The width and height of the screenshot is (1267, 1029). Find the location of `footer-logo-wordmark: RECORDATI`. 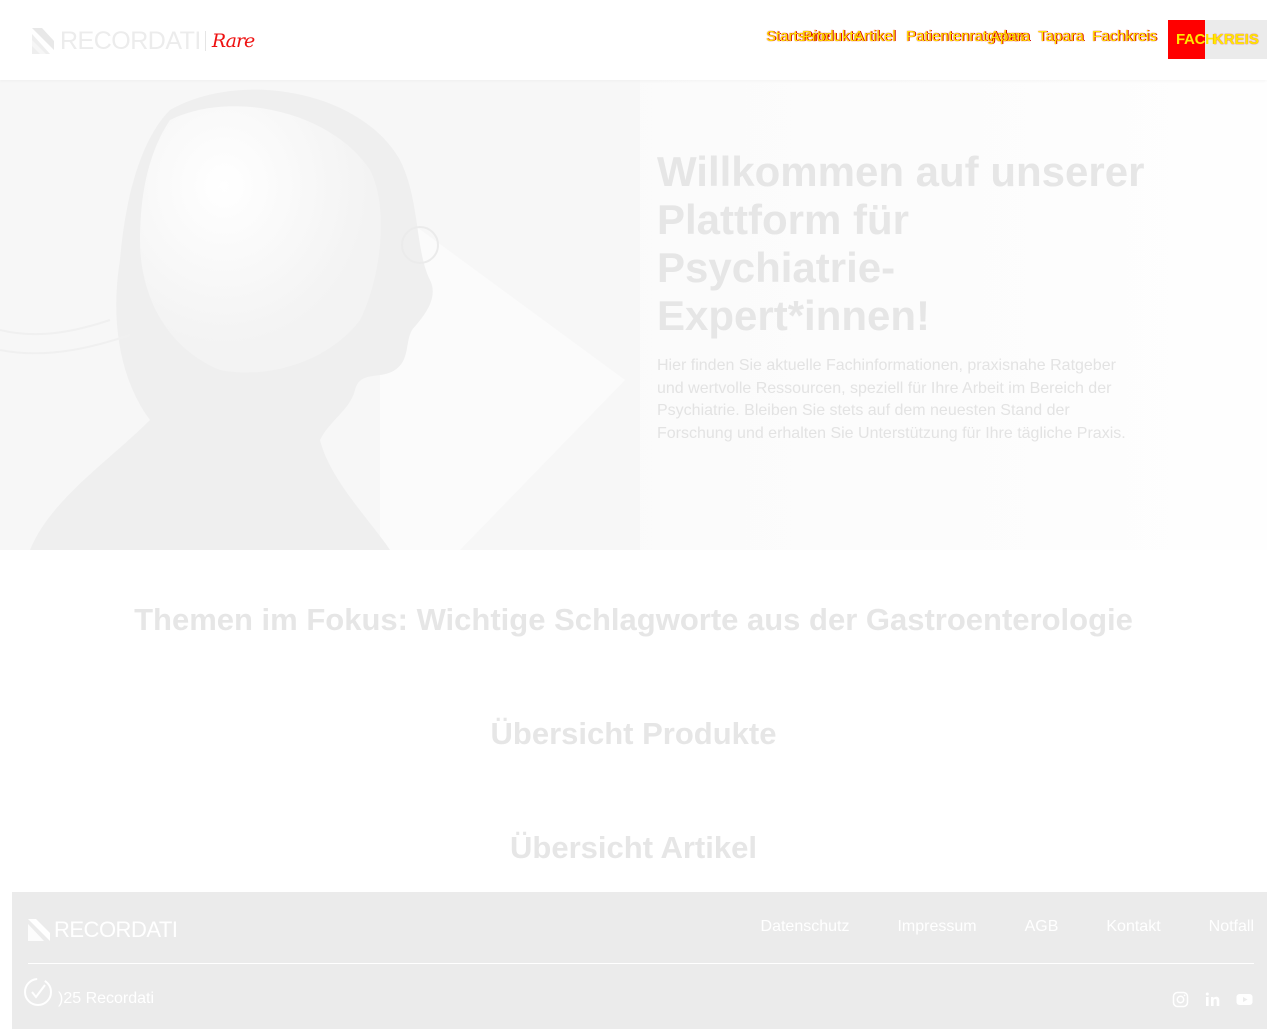

footer-logo-wordmark: RECORDATI is located at coordinates (116, 929).